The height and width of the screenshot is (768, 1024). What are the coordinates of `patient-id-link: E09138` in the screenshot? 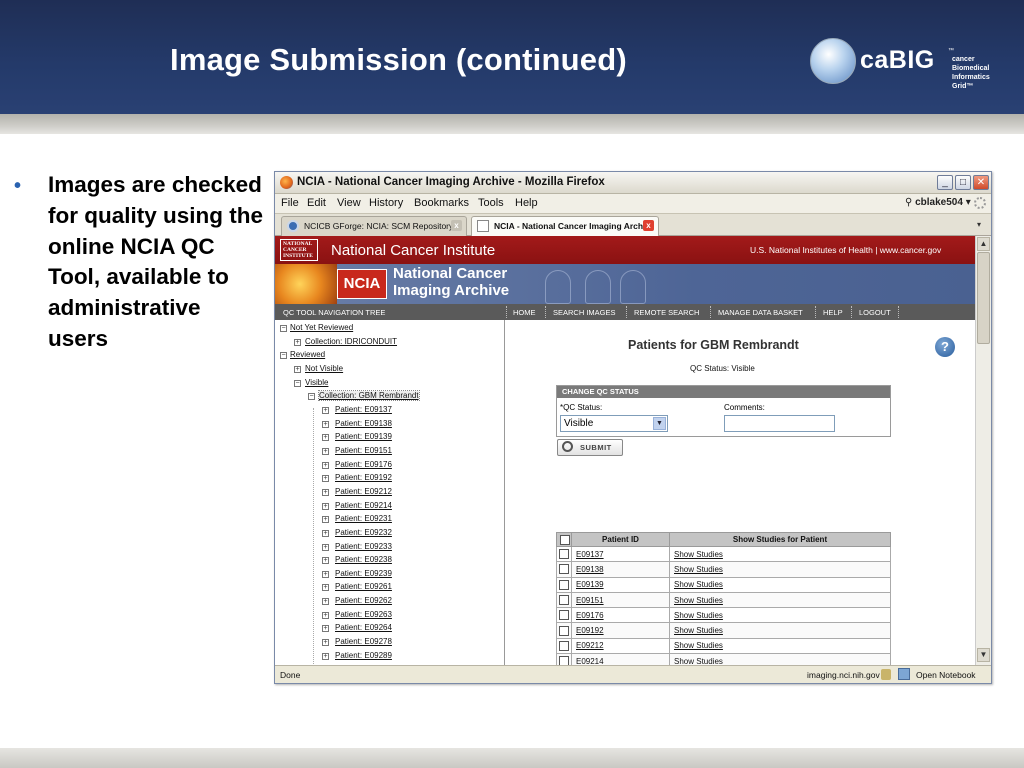 It's located at (590, 569).